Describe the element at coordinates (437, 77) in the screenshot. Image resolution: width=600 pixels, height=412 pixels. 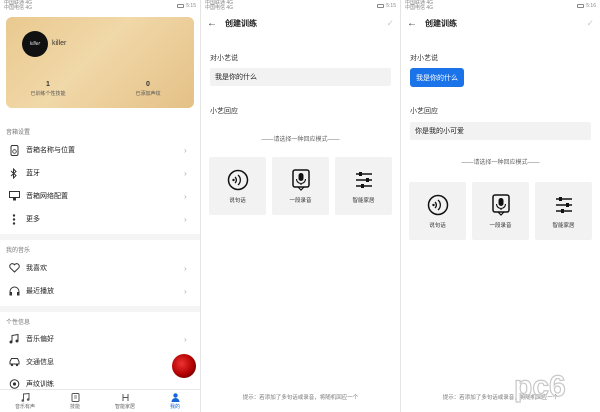
I see `phrase-chip: 我是你的什么` at that location.